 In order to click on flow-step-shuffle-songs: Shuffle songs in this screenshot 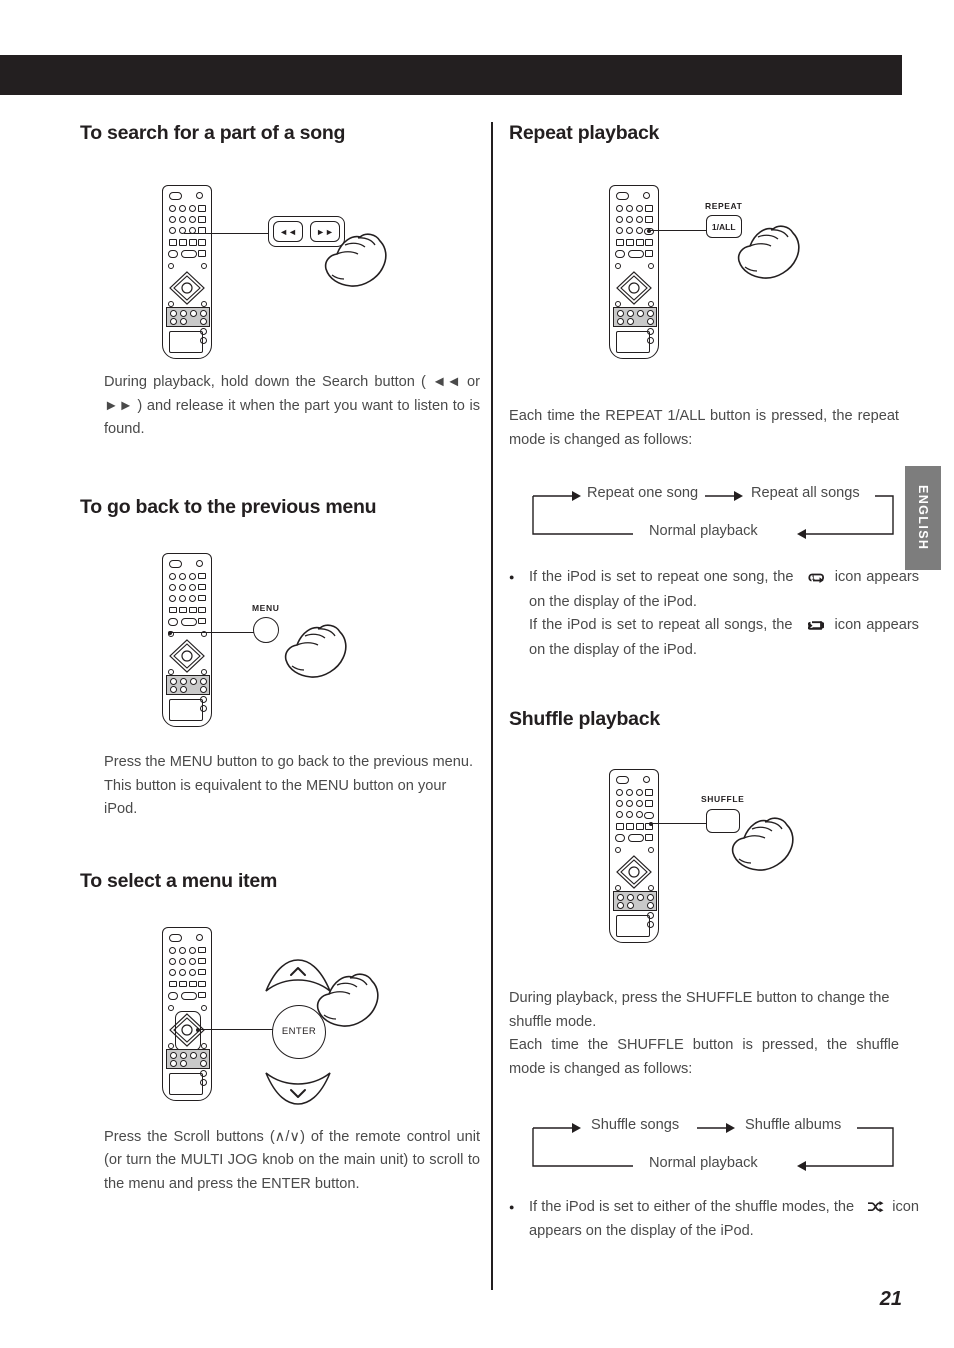, I will do `click(635, 1124)`.